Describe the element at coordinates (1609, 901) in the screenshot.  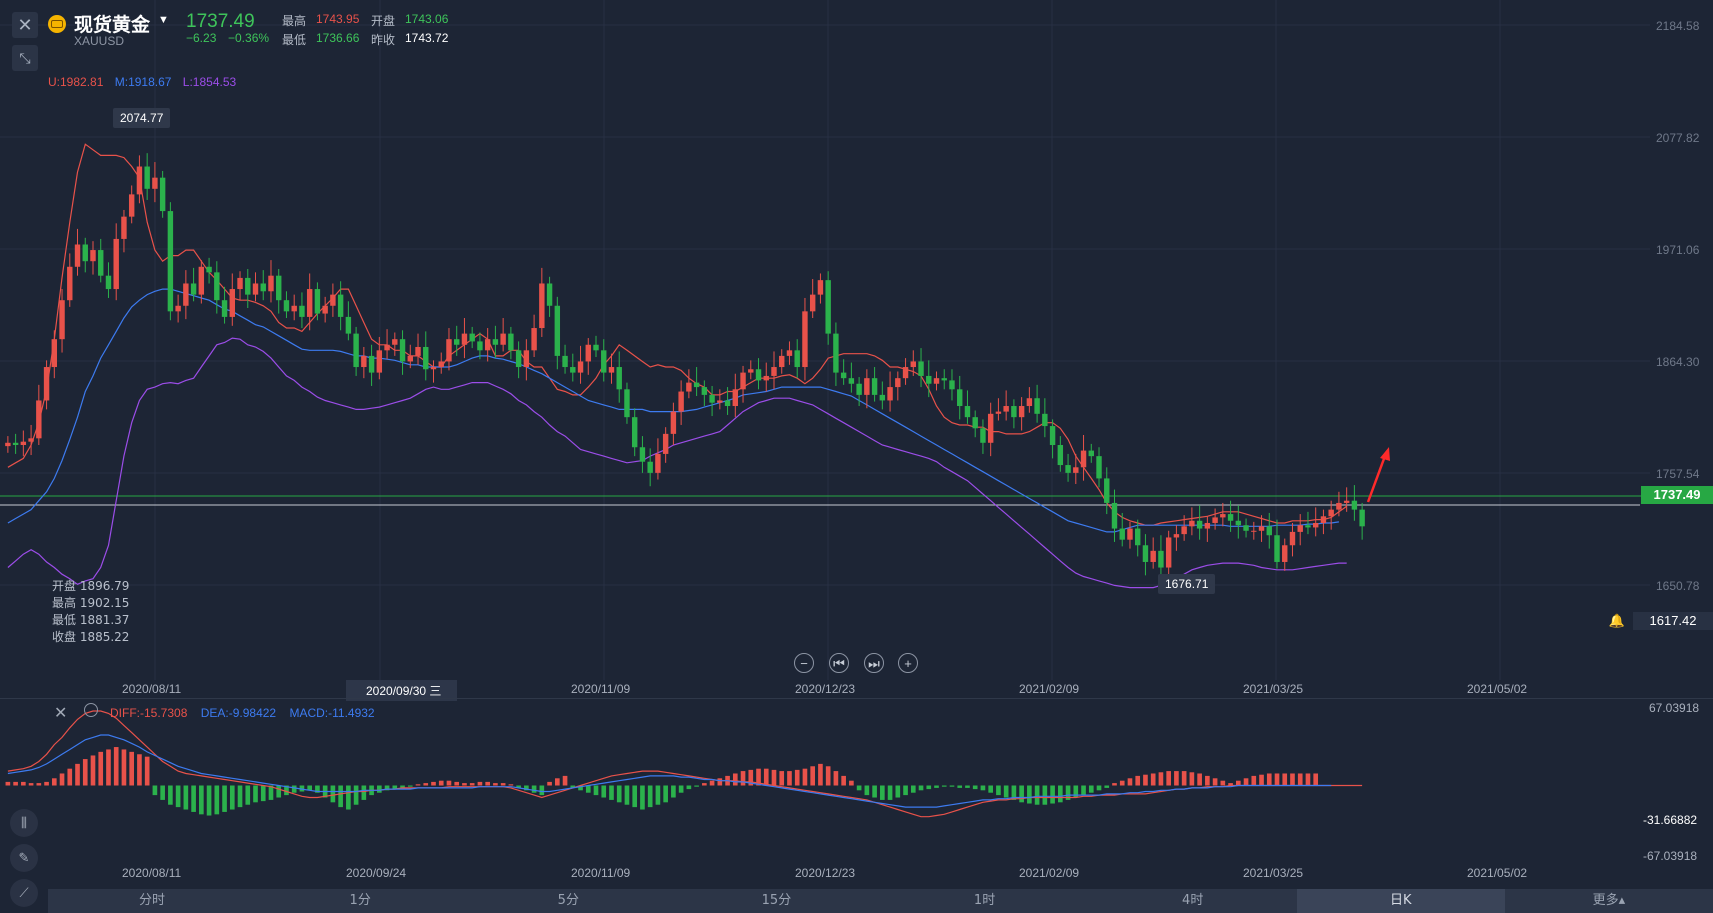
I see `tab-more: 更多▴` at that location.